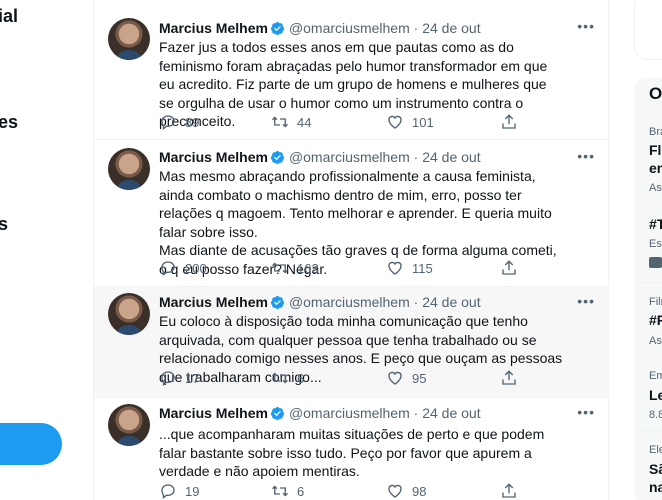 This screenshot has width=662, height=500. Describe the element at coordinates (655, 302) in the screenshot. I see `trend-context: Film` at that location.